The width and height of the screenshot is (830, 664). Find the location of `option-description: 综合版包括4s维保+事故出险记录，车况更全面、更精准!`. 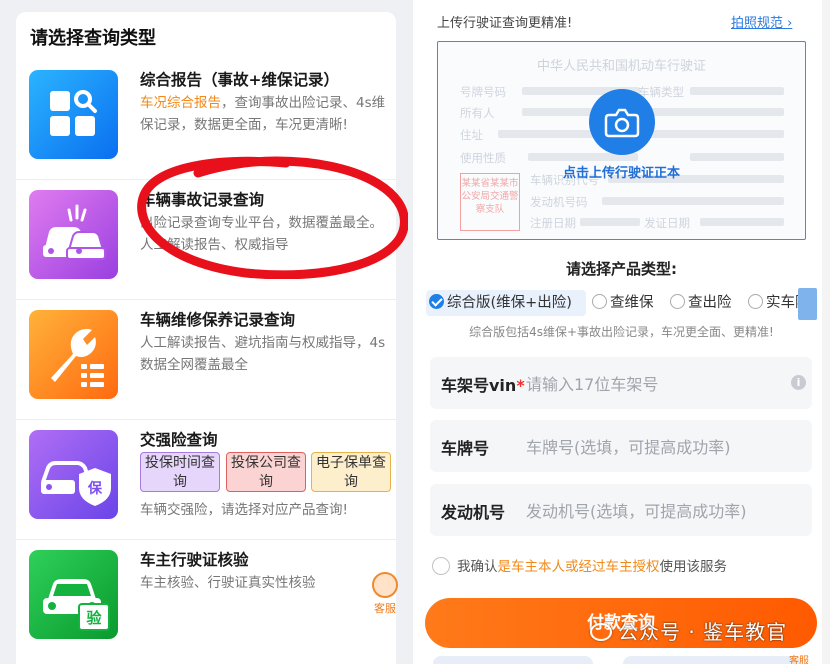

option-description: 综合版包括4s维保+事故出险记录，车况更全面、更精准! is located at coordinates (621, 332).